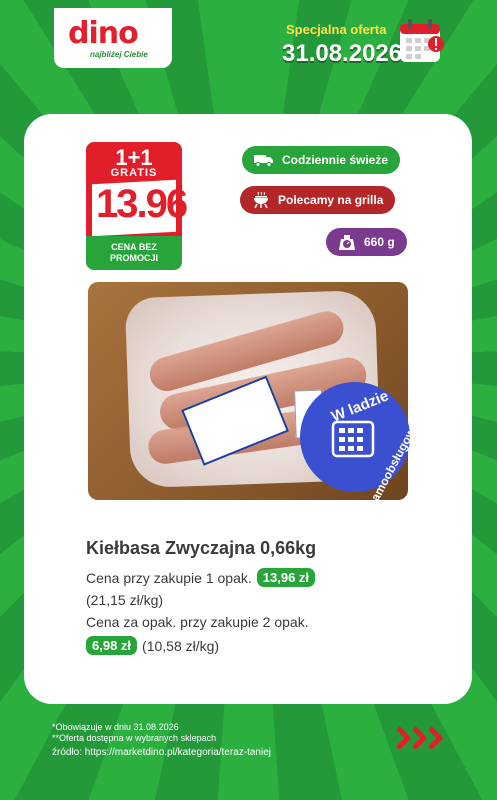  I want to click on unit-price-1: (21,15 zł/kg), so click(125, 600).